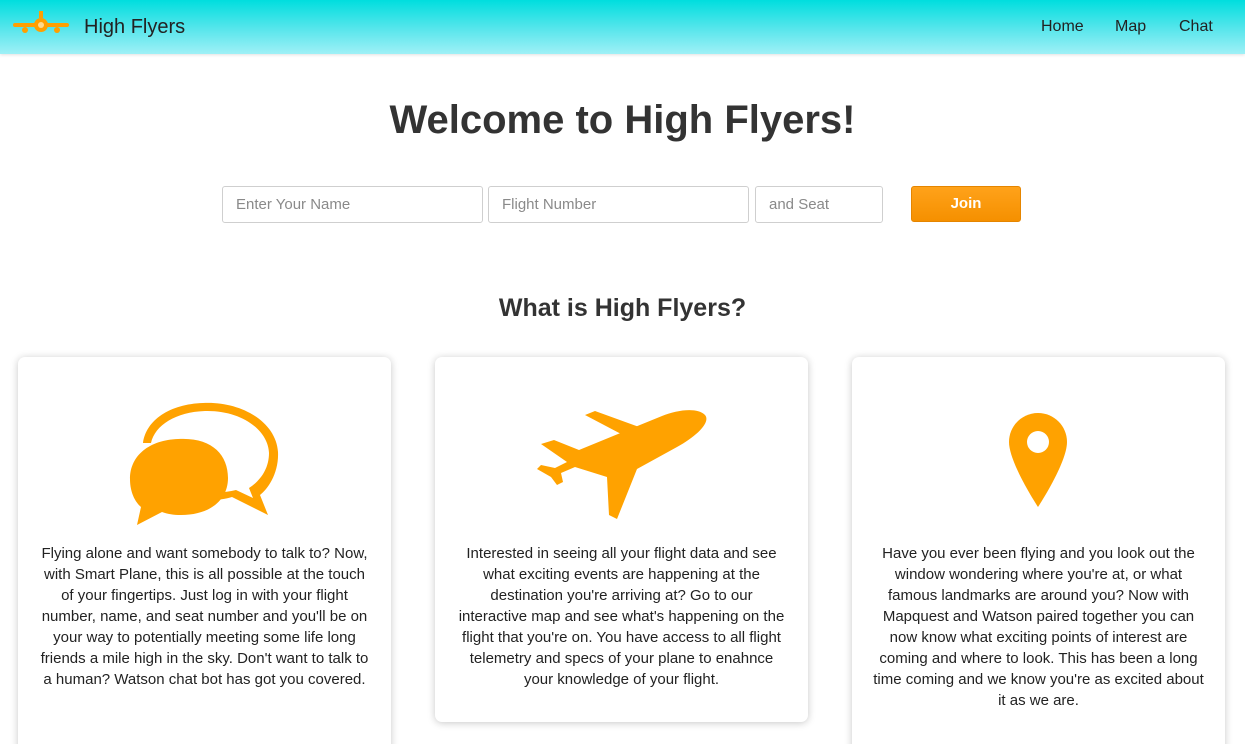 This screenshot has width=1245, height=744. What do you see at coordinates (1196, 27) in the screenshot?
I see `nav-link-chat: Chat` at bounding box center [1196, 27].